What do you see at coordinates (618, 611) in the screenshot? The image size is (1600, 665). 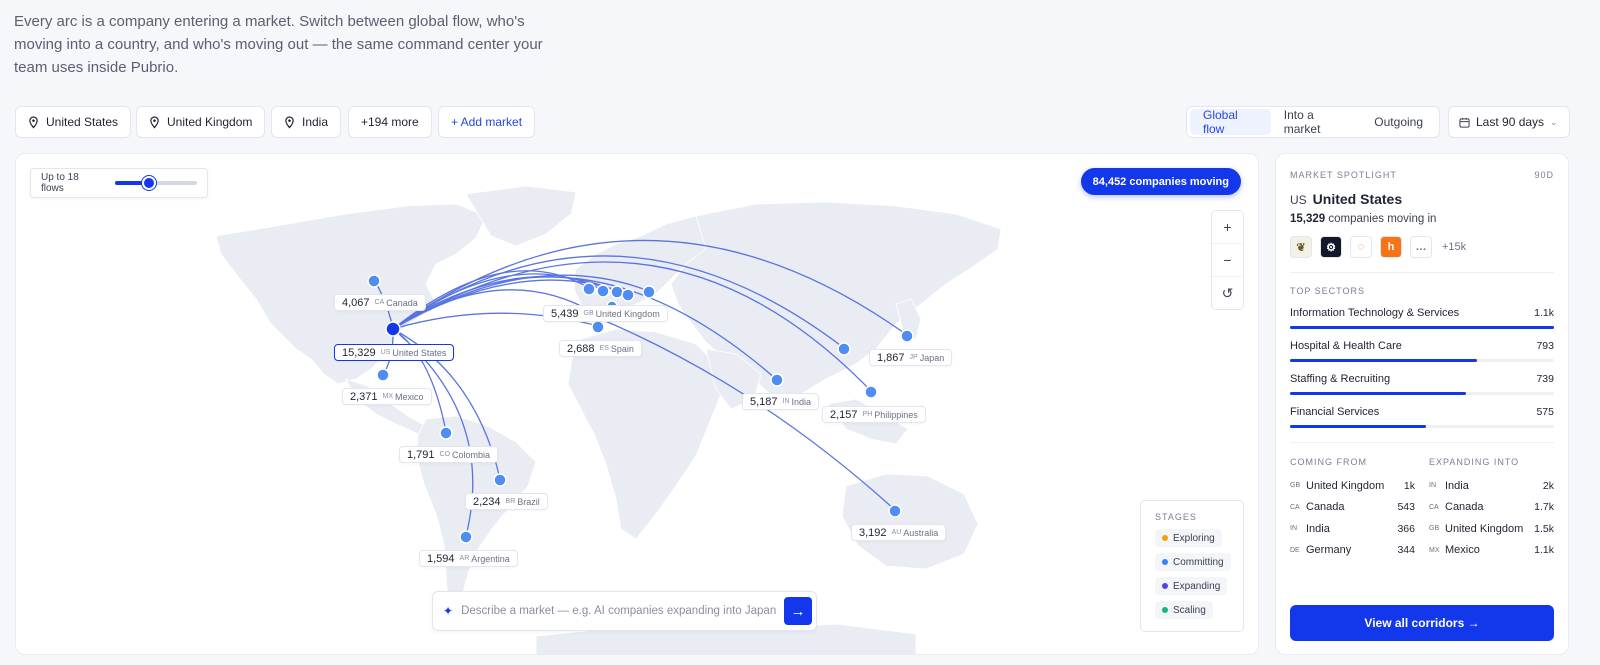 I see `market-prompt-input` at bounding box center [618, 611].